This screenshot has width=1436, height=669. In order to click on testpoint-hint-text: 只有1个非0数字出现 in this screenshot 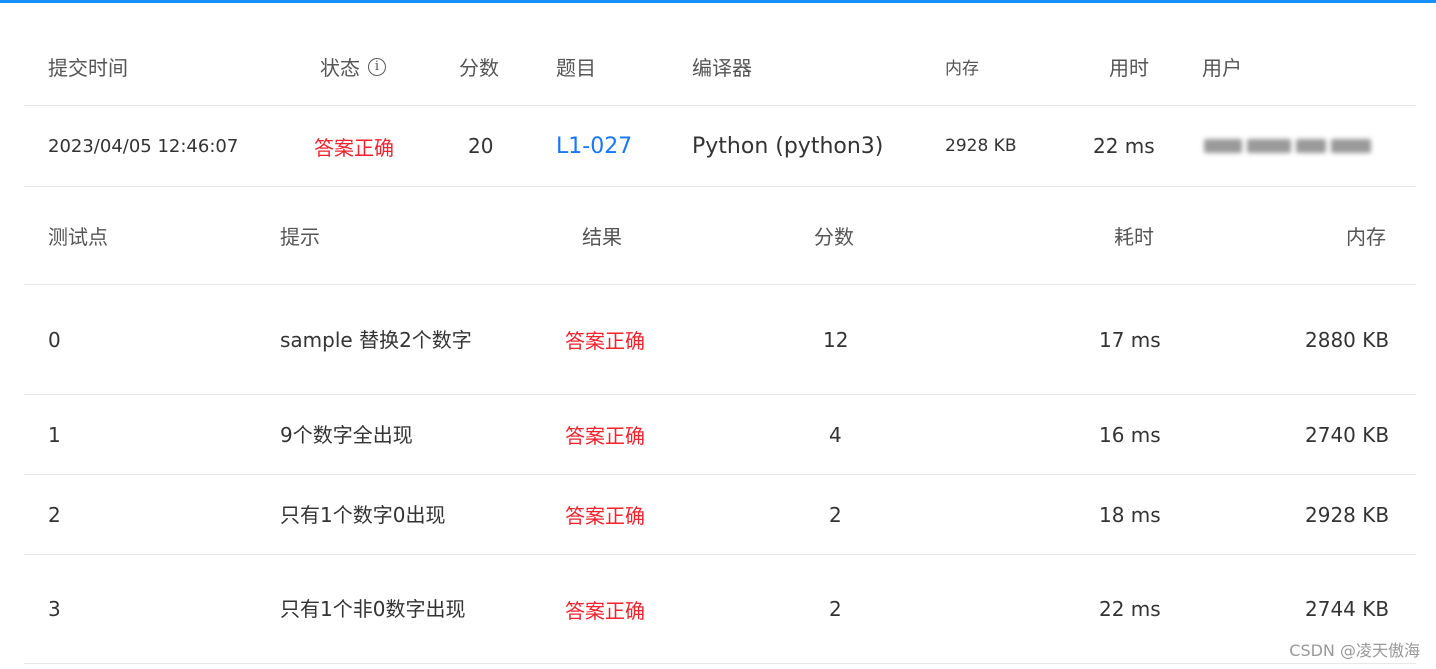, I will do `click(373, 609)`.